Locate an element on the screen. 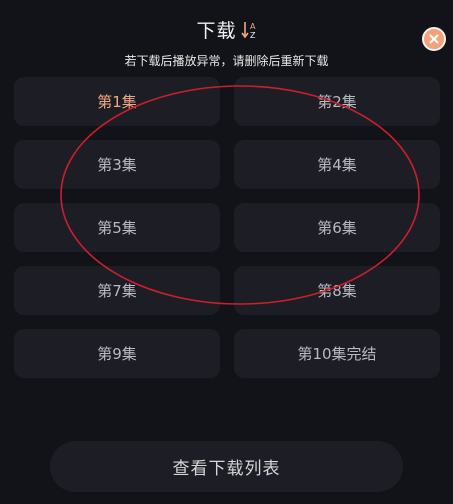 The width and height of the screenshot is (453, 504). svg-text: A is located at coordinates (253, 26).